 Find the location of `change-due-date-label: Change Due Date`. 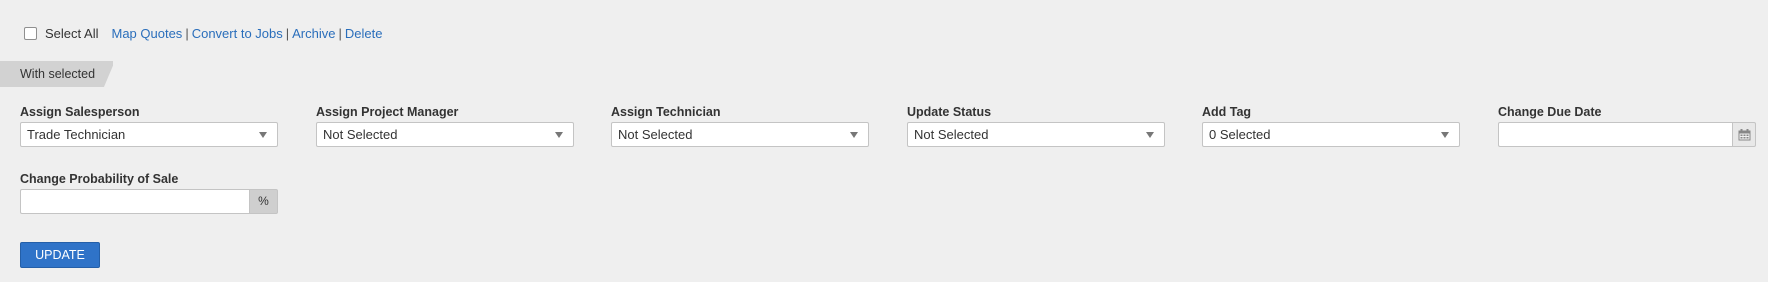

change-due-date-label: Change Due Date is located at coordinates (1550, 112).